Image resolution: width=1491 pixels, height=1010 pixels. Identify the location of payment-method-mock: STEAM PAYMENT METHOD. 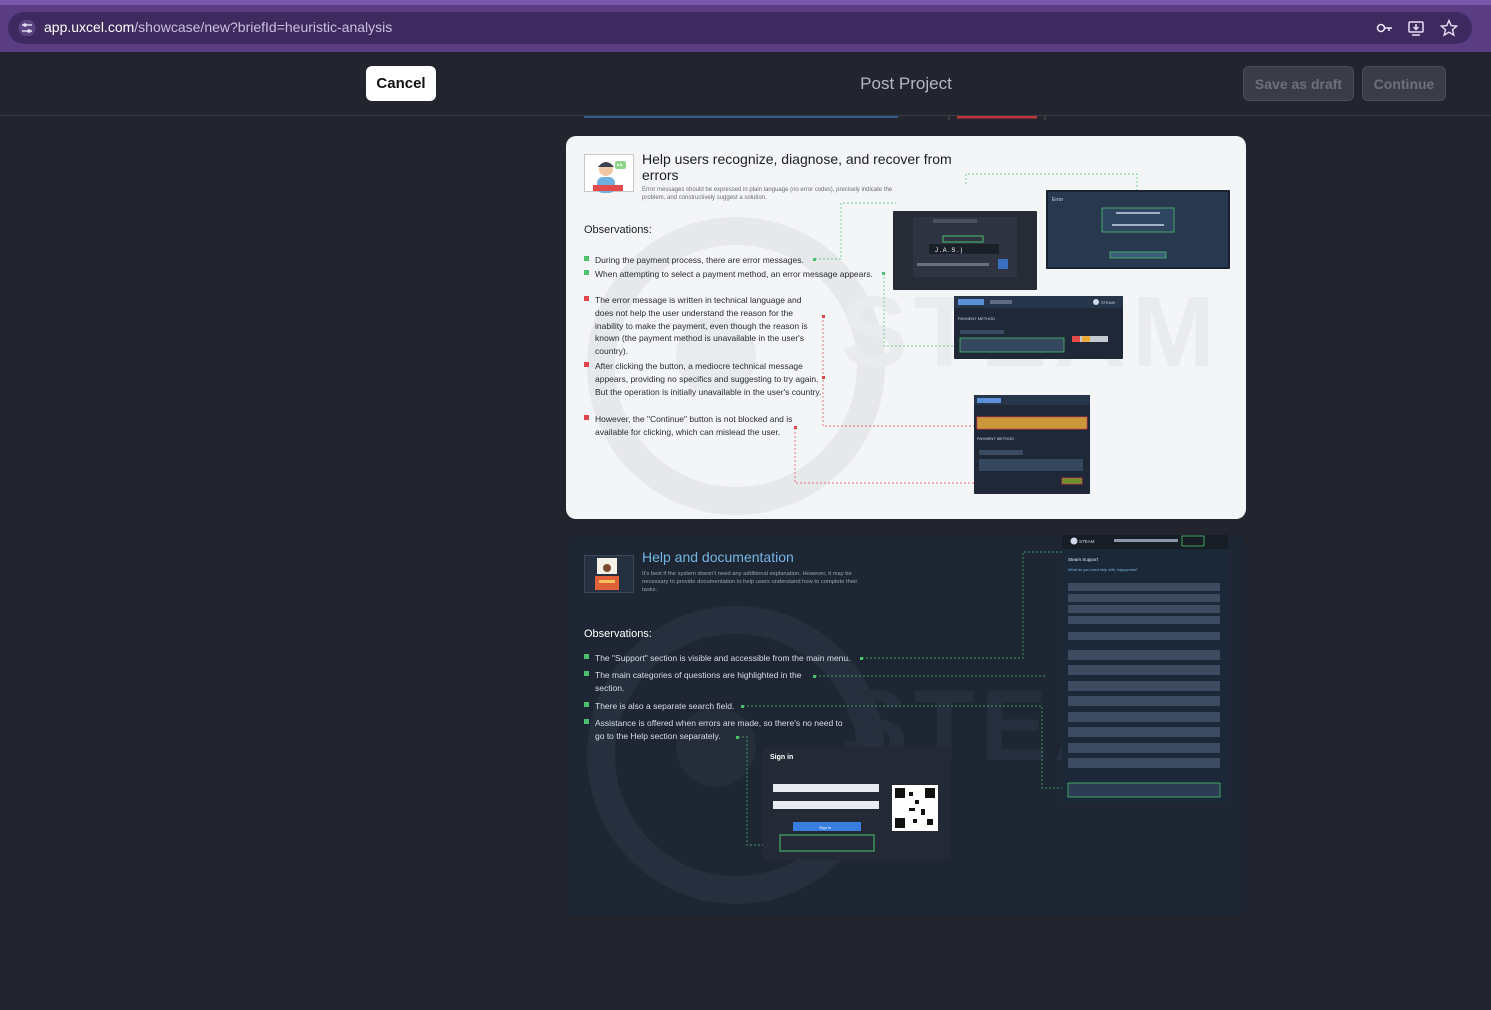
(1038, 324).